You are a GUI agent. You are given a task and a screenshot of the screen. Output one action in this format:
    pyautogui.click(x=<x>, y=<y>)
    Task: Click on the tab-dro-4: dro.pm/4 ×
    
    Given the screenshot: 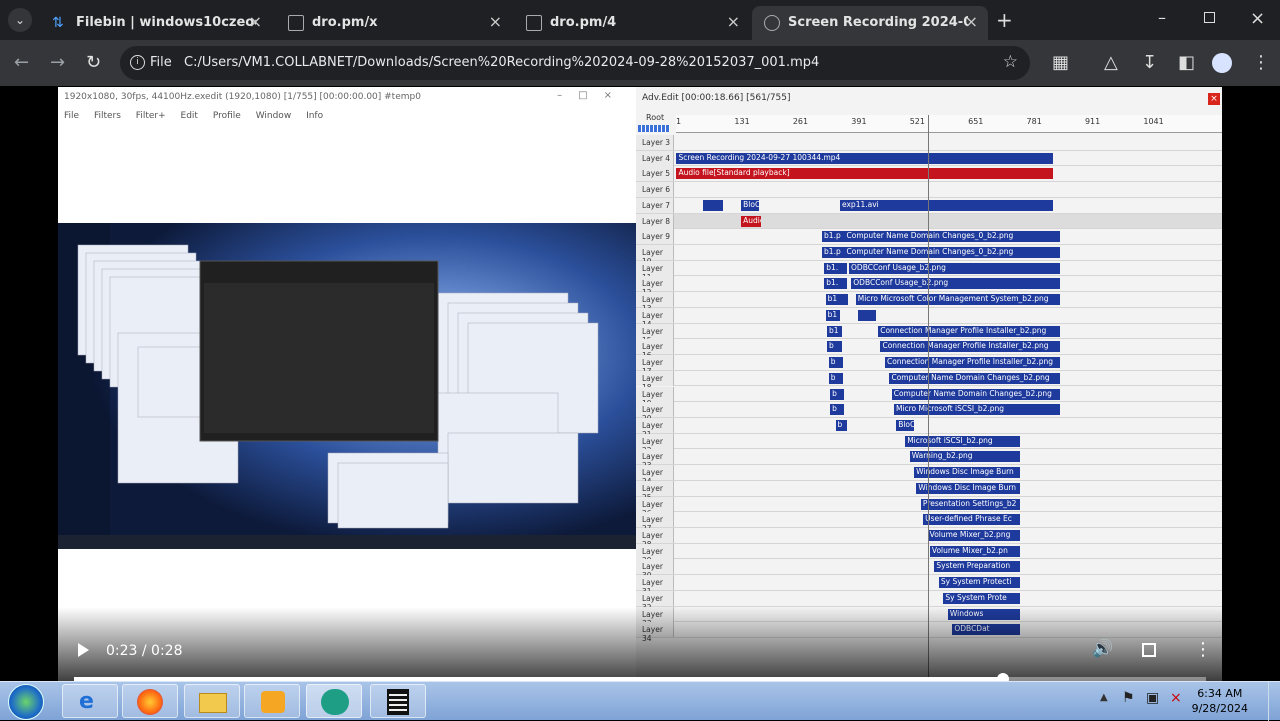 What is the action you would take?
    pyautogui.click(x=632, y=23)
    